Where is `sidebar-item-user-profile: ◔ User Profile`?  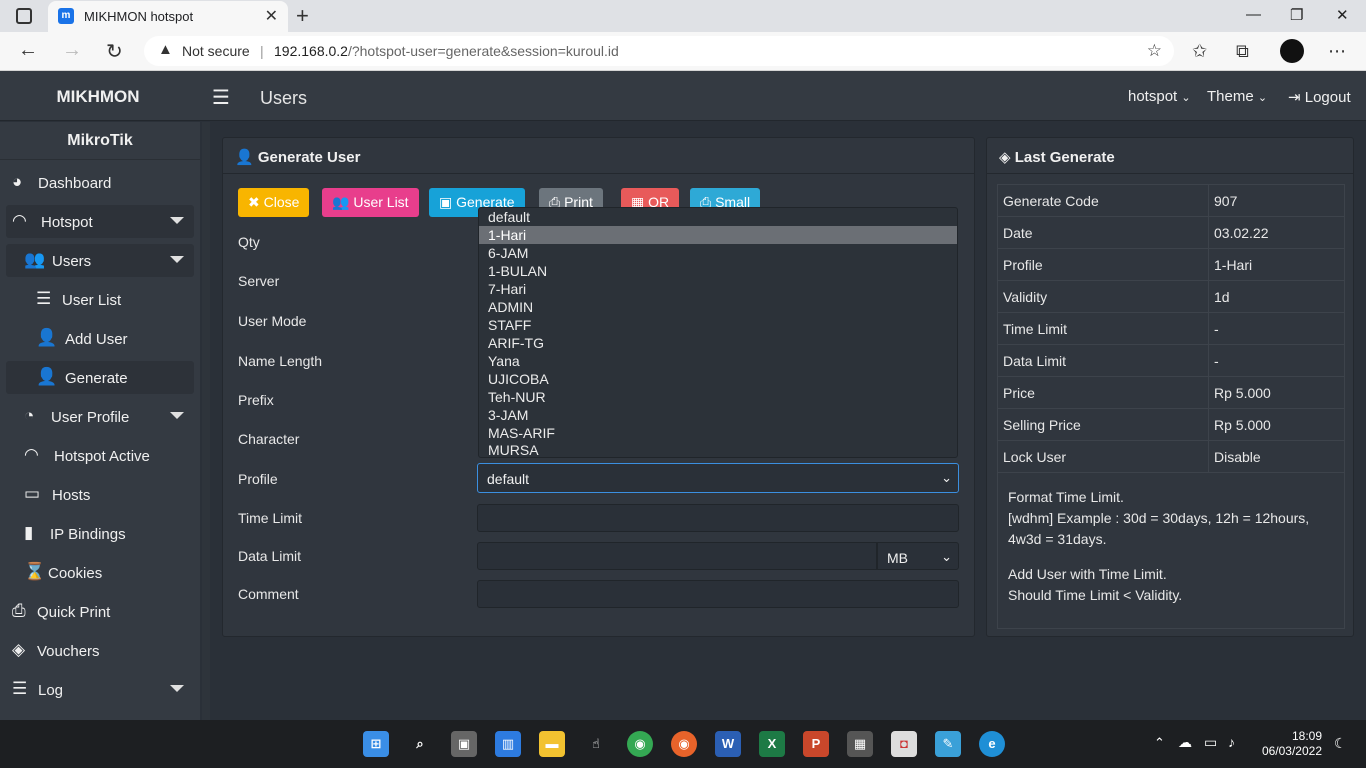
sidebar-item-user-profile: ◔ User Profile is located at coordinates (100, 416).